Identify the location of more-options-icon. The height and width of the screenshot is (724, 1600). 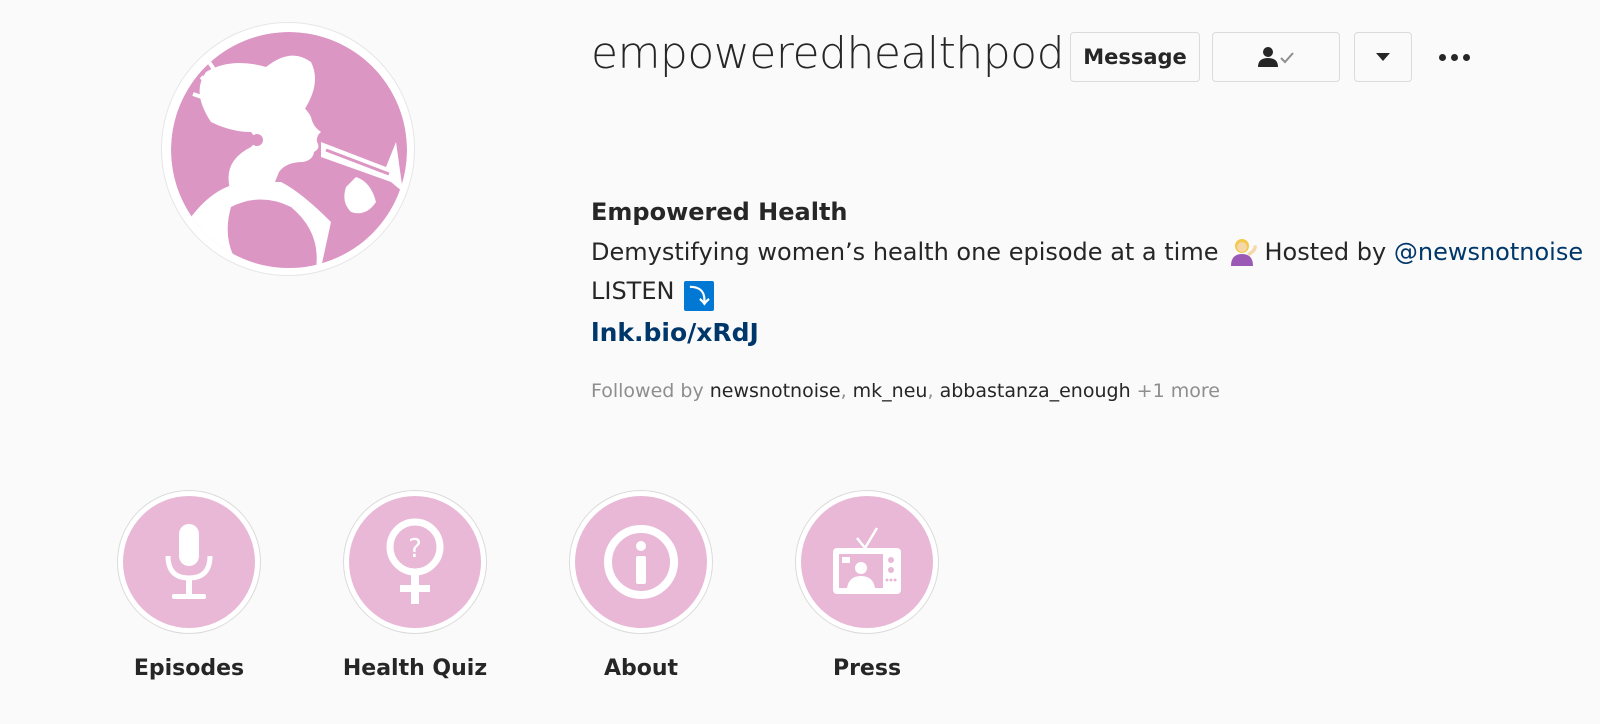
(1442, 57).